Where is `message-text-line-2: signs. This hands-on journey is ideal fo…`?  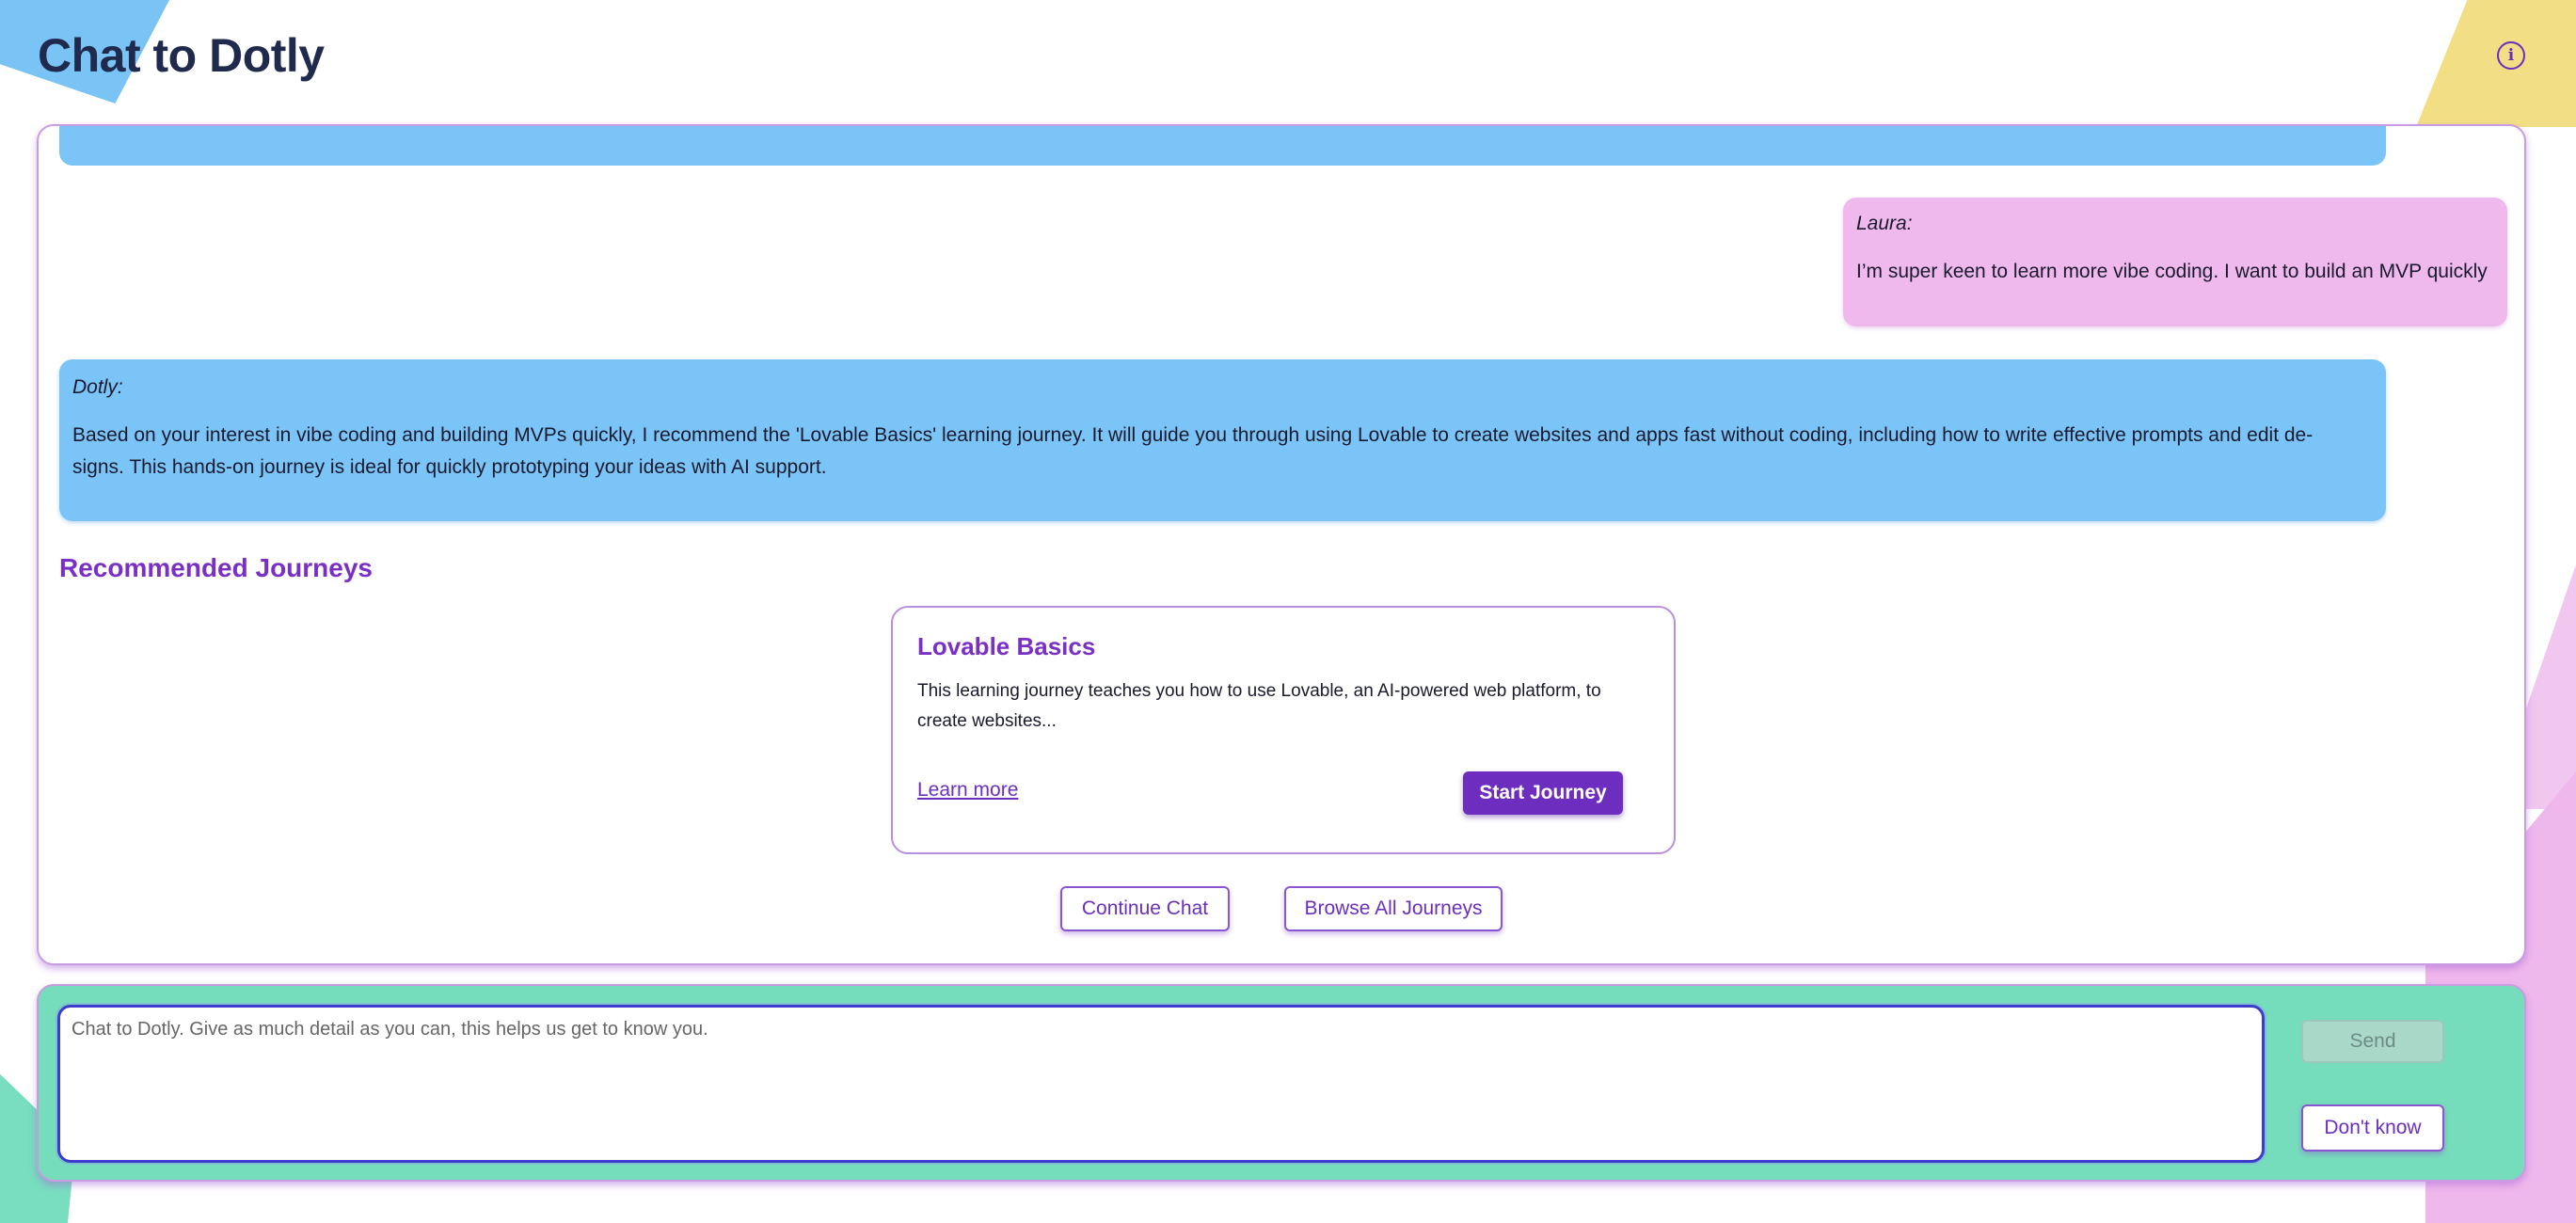 message-text-line-2: signs. This hands-on journey is ideal fo… is located at coordinates (449, 467).